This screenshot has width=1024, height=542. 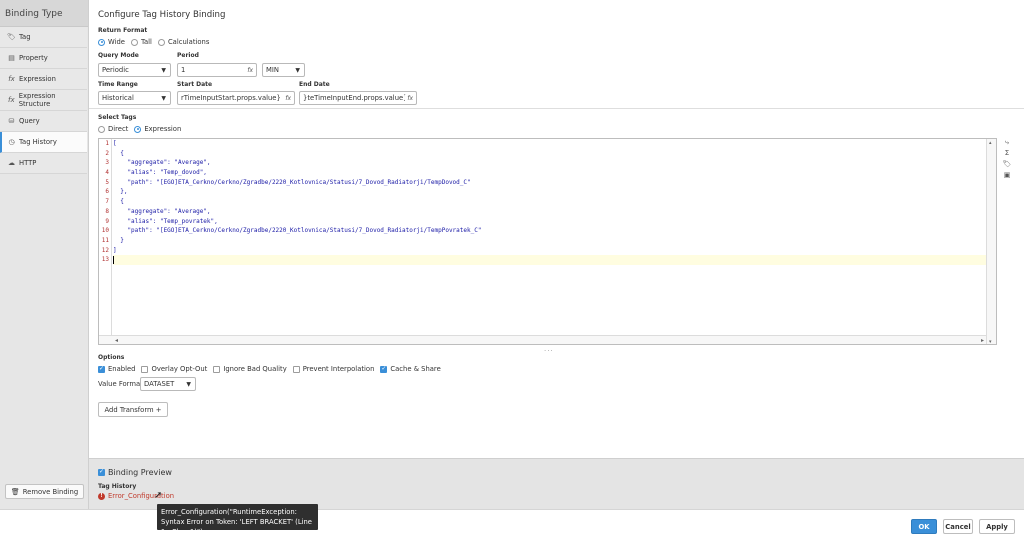 What do you see at coordinates (140, 472) in the screenshot?
I see `binding-preview-title: Binding Preview` at bounding box center [140, 472].